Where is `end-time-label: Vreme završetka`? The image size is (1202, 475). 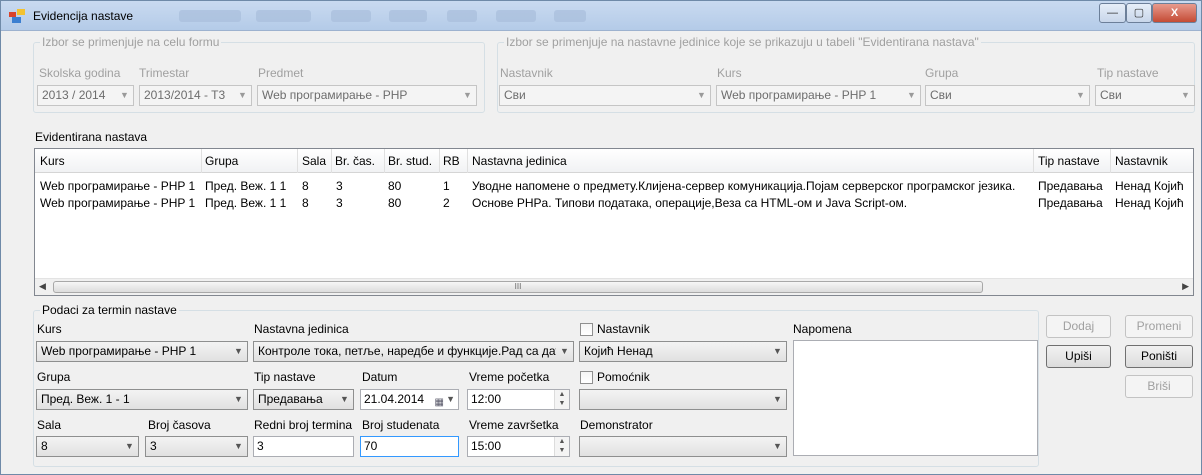
end-time-label: Vreme završetka is located at coordinates (514, 425).